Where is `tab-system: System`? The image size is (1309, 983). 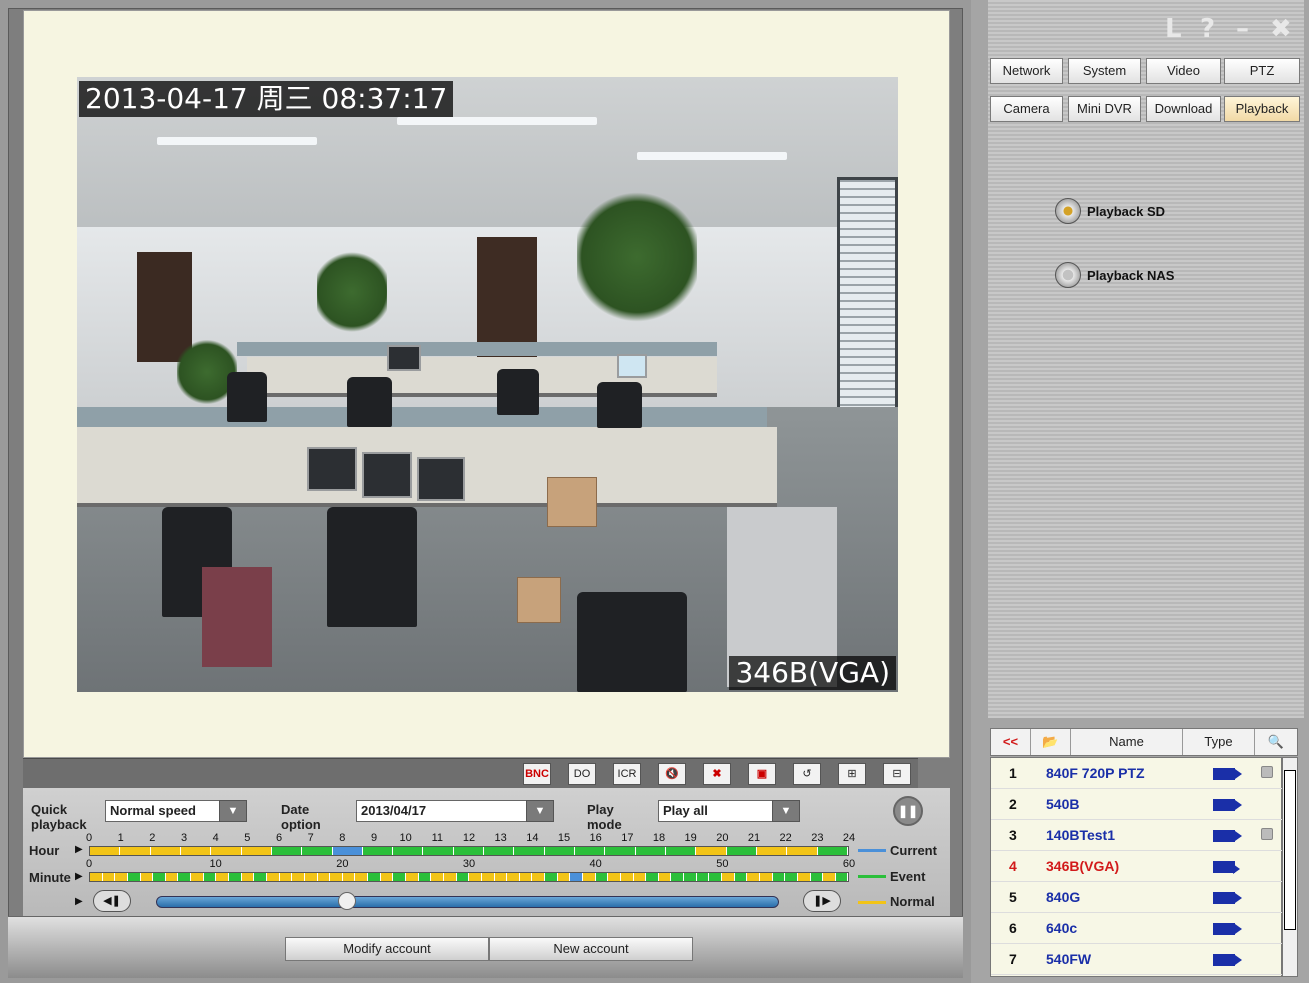
tab-system: System is located at coordinates (1104, 71).